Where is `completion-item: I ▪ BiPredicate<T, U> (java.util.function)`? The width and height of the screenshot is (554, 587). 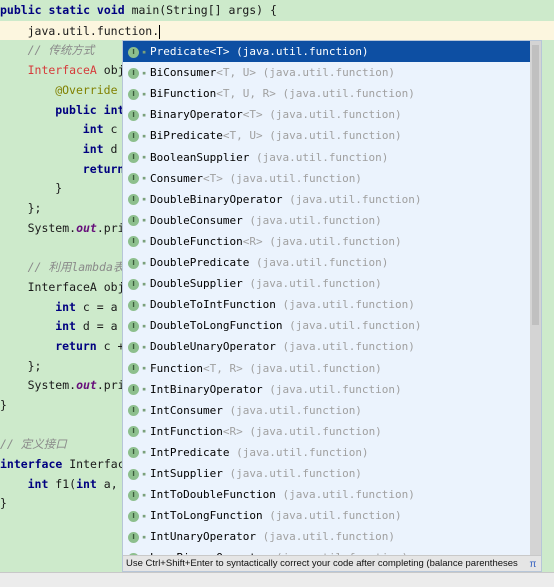 completion-item: I ▪ BiPredicate<T, U> (java.util.function) is located at coordinates (327, 135).